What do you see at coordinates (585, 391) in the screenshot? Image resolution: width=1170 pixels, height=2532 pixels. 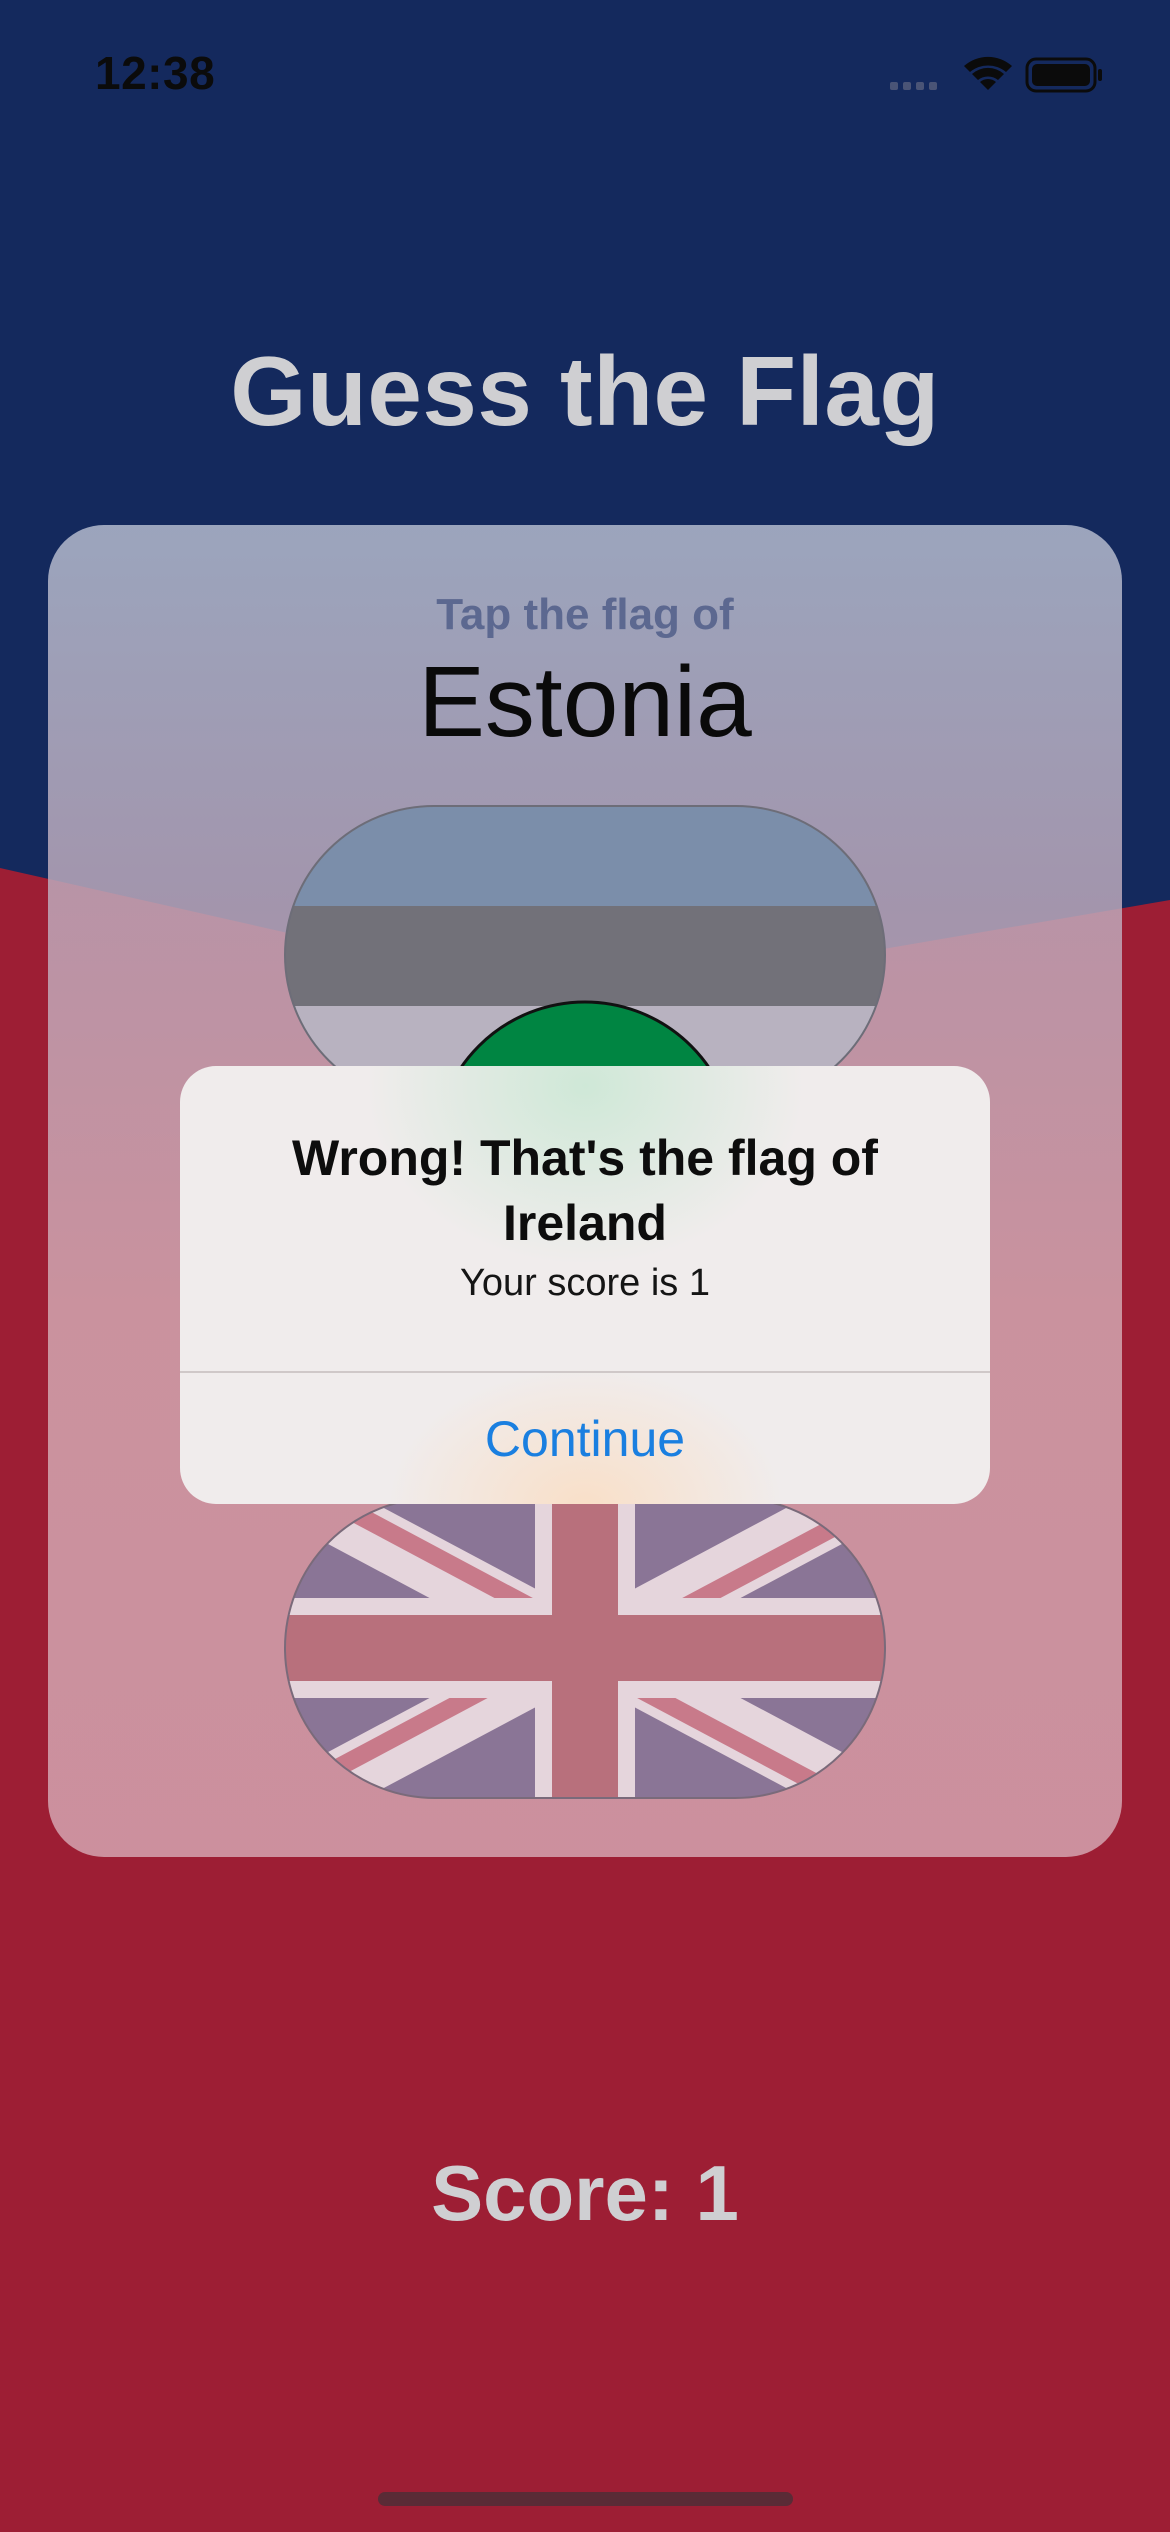 I see `app-title: Guess the Flag` at bounding box center [585, 391].